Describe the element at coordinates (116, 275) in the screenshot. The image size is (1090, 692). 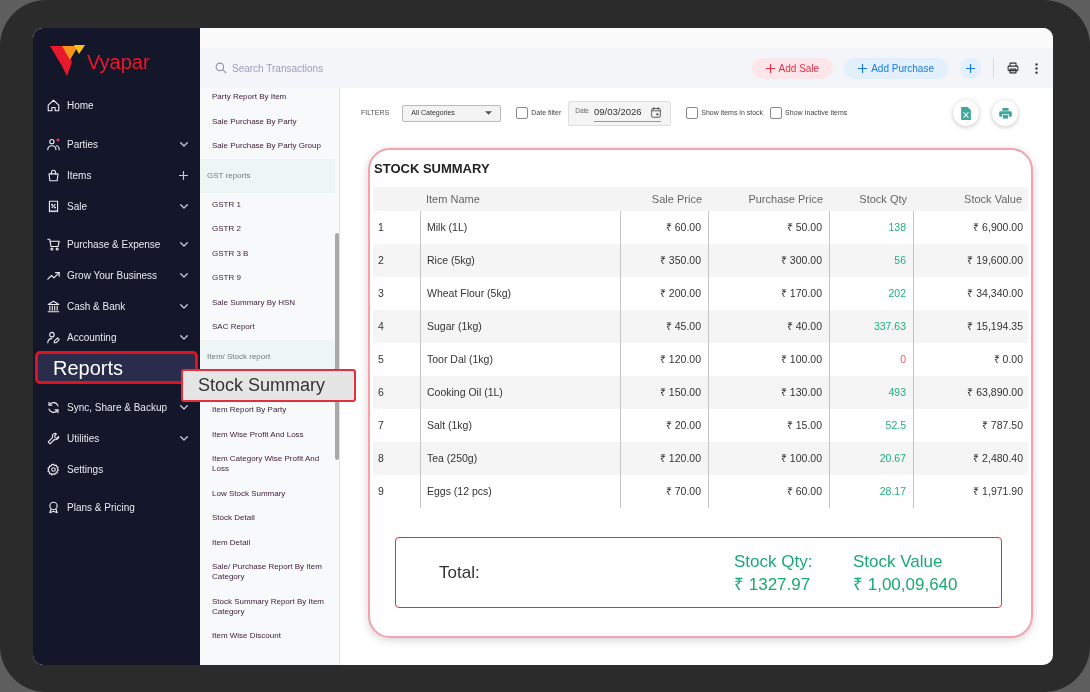
I see `sidebar-item: Grow Your Business` at that location.